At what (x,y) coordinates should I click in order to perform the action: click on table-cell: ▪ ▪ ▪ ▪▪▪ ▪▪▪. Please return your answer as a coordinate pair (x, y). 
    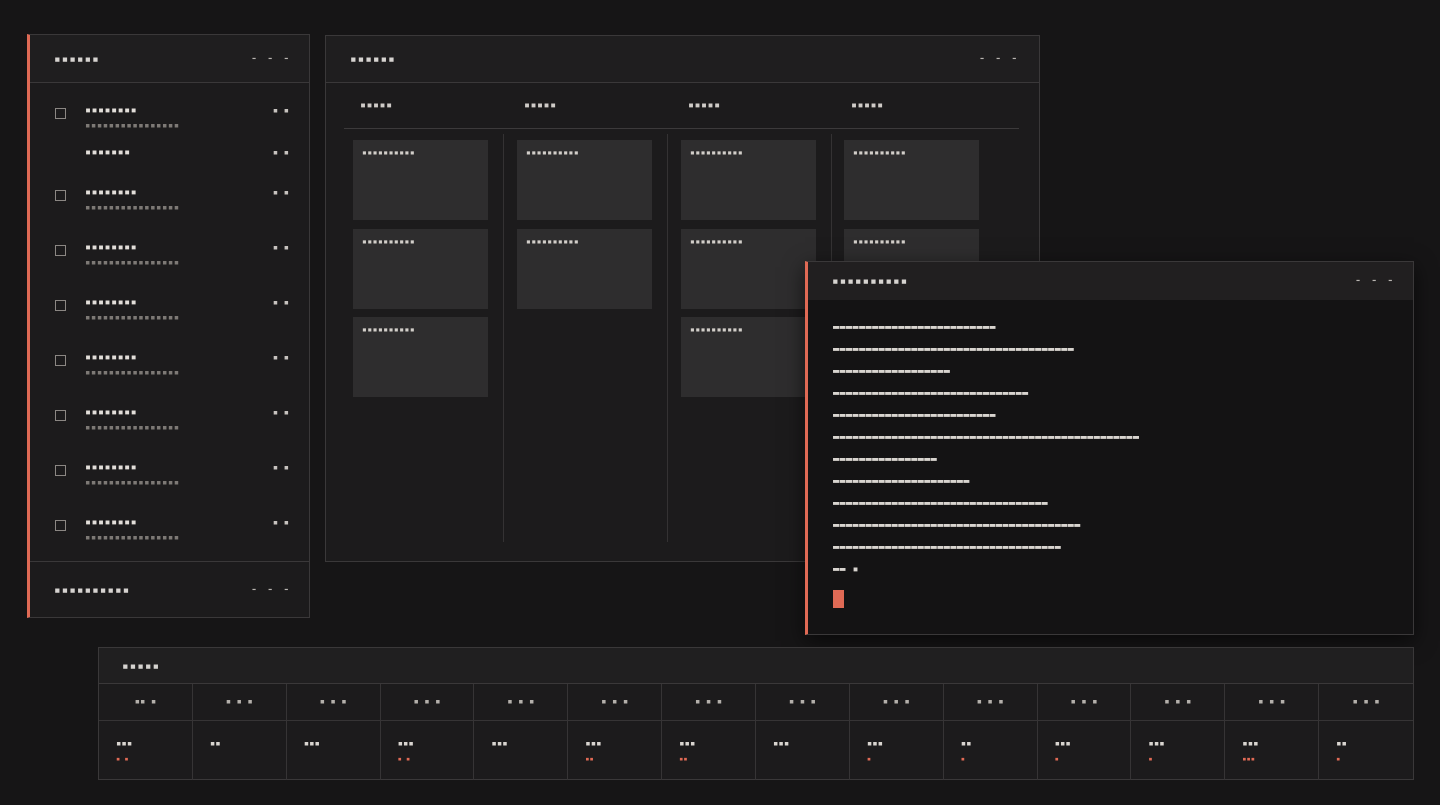
    Looking at the image, I should click on (1272, 732).